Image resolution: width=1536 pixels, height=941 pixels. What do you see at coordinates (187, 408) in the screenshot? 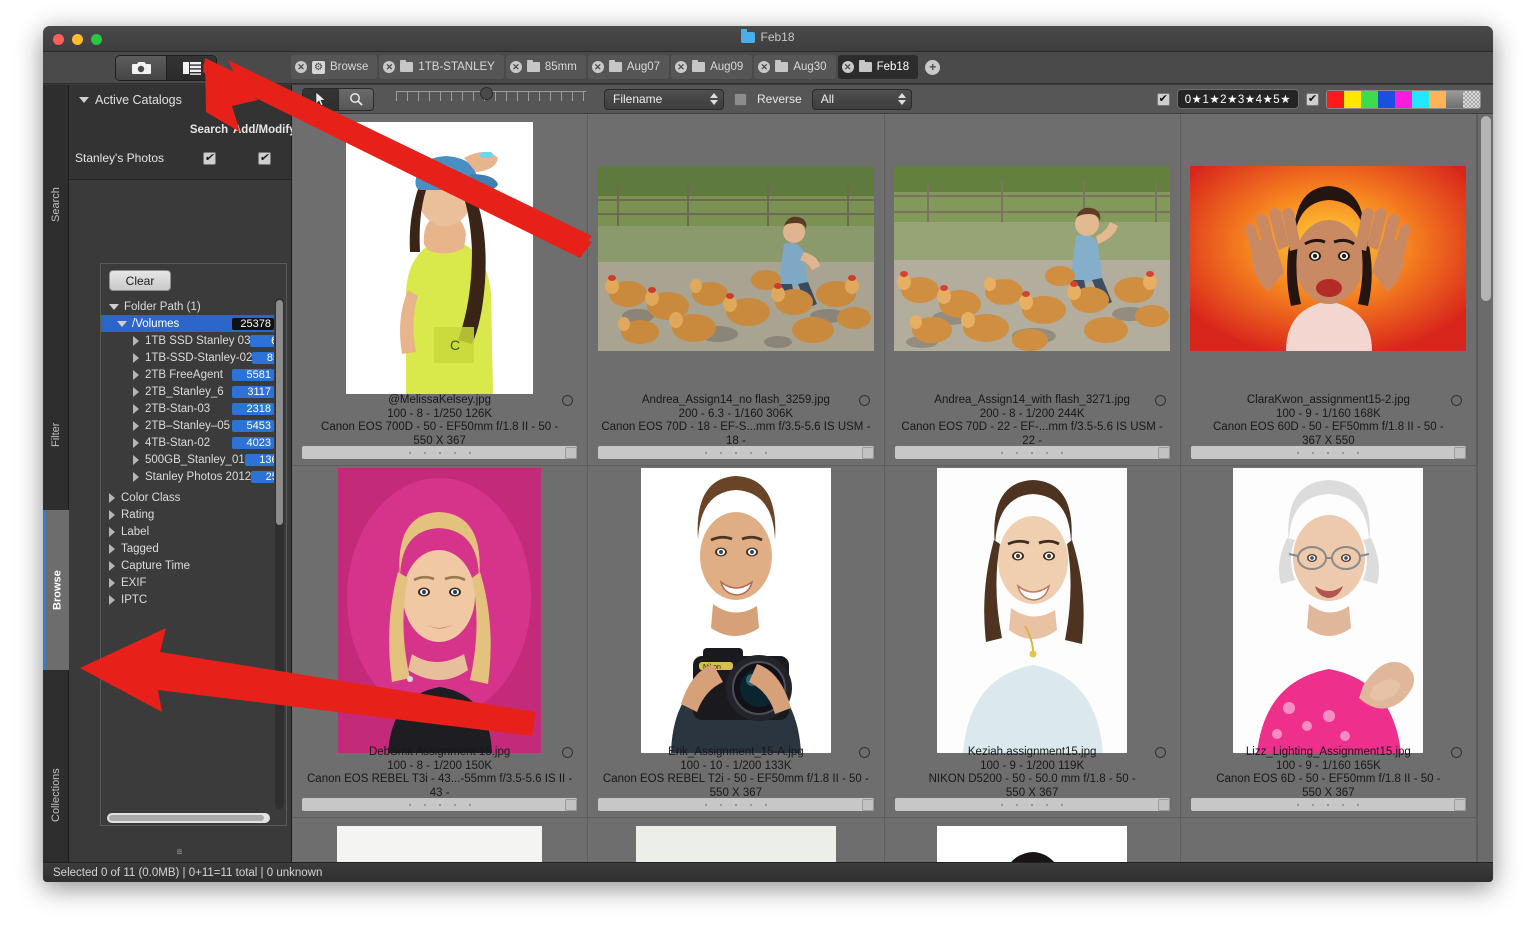
I see `tree-item-2tb-stan-03: 2TB-Stan-03 2318` at bounding box center [187, 408].